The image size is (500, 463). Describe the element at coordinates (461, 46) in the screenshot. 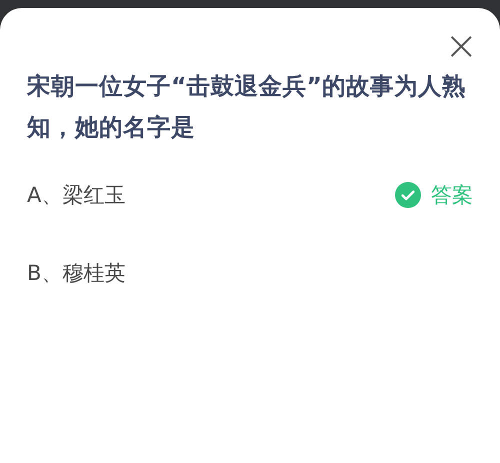

I see `close-button: ×` at that location.